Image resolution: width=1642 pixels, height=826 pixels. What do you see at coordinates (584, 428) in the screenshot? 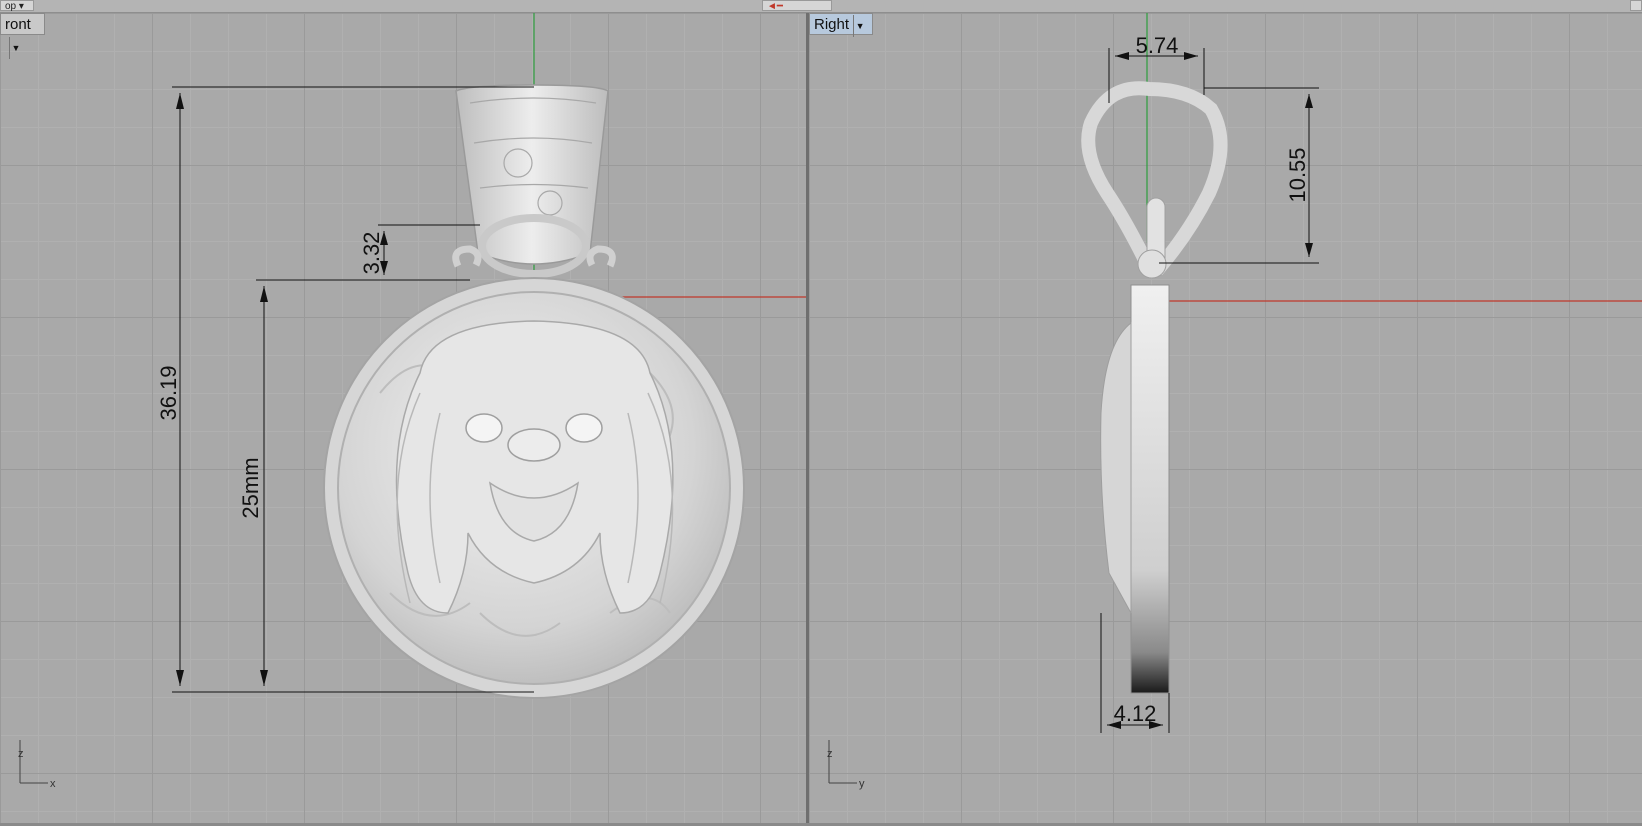
I see `dog-eye-right` at bounding box center [584, 428].